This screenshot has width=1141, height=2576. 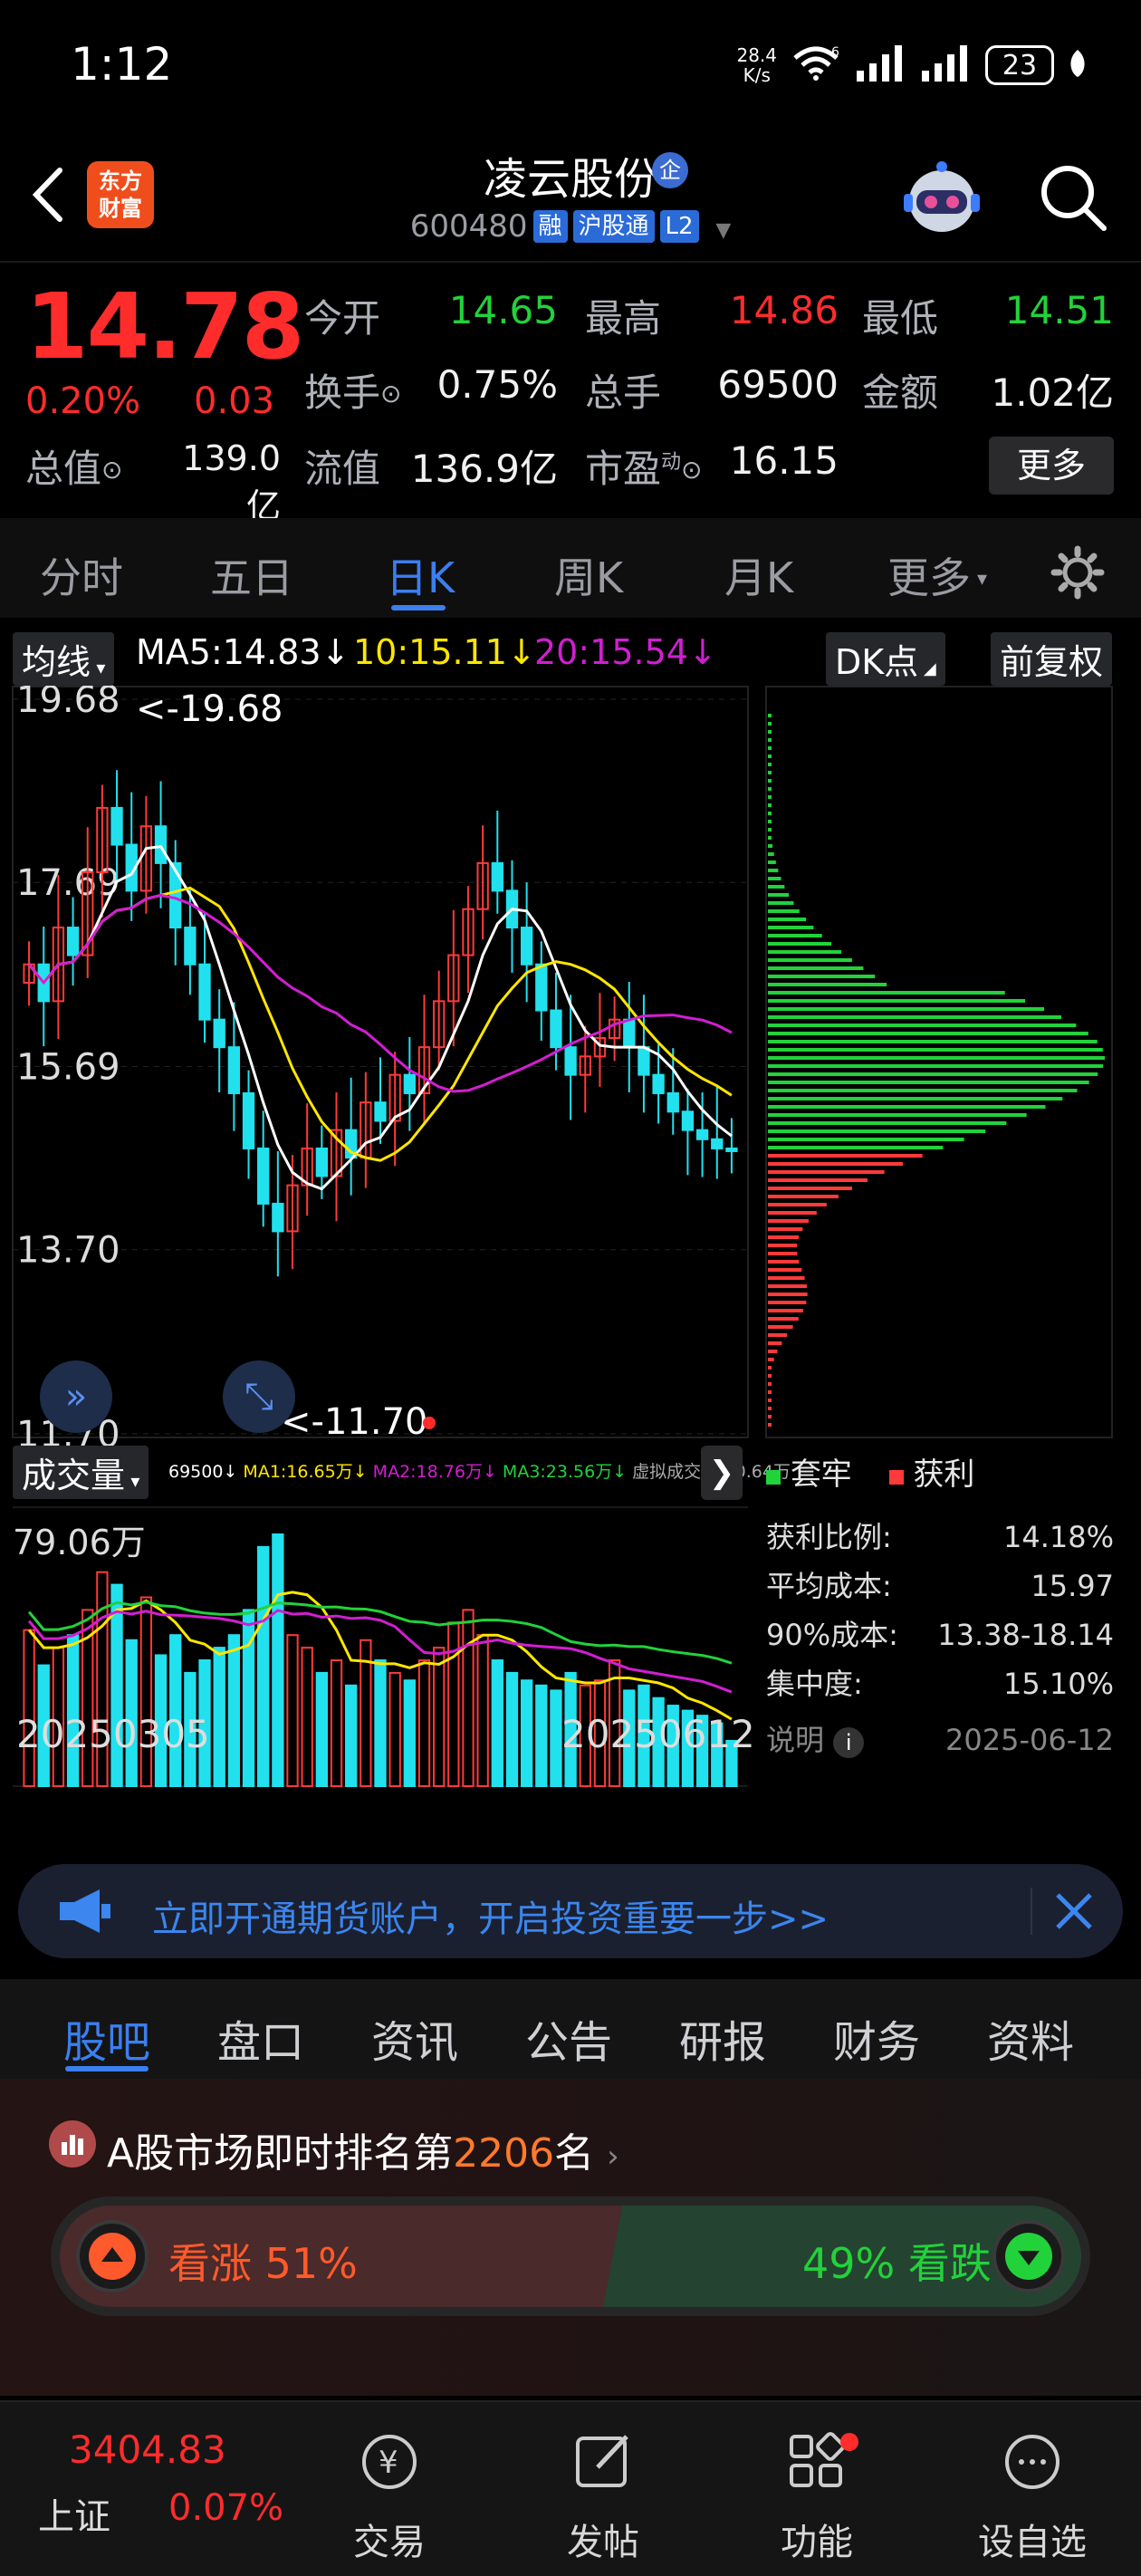 What do you see at coordinates (261, 2038) in the screenshot?
I see `tab-pankou: 盘口` at bounding box center [261, 2038].